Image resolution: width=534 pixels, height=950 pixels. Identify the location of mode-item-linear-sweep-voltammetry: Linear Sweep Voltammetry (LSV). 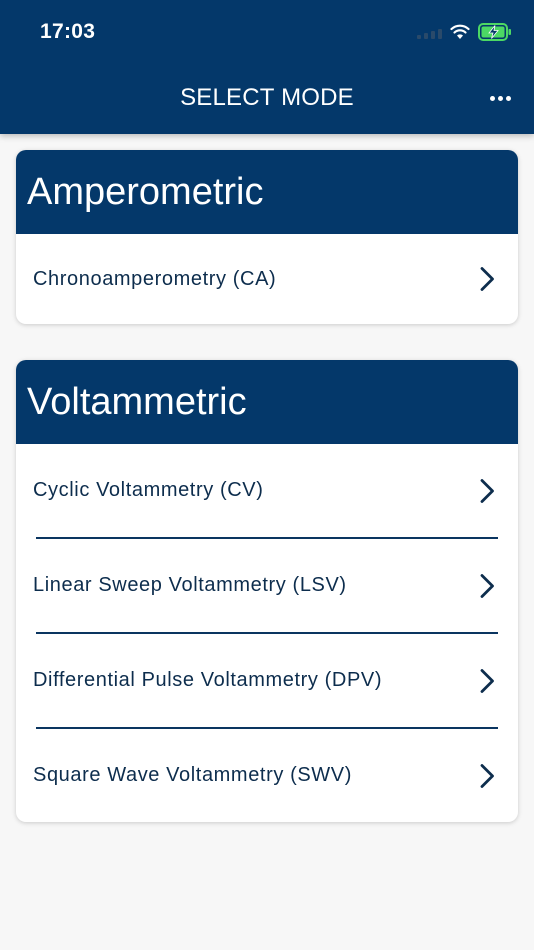
(267, 585).